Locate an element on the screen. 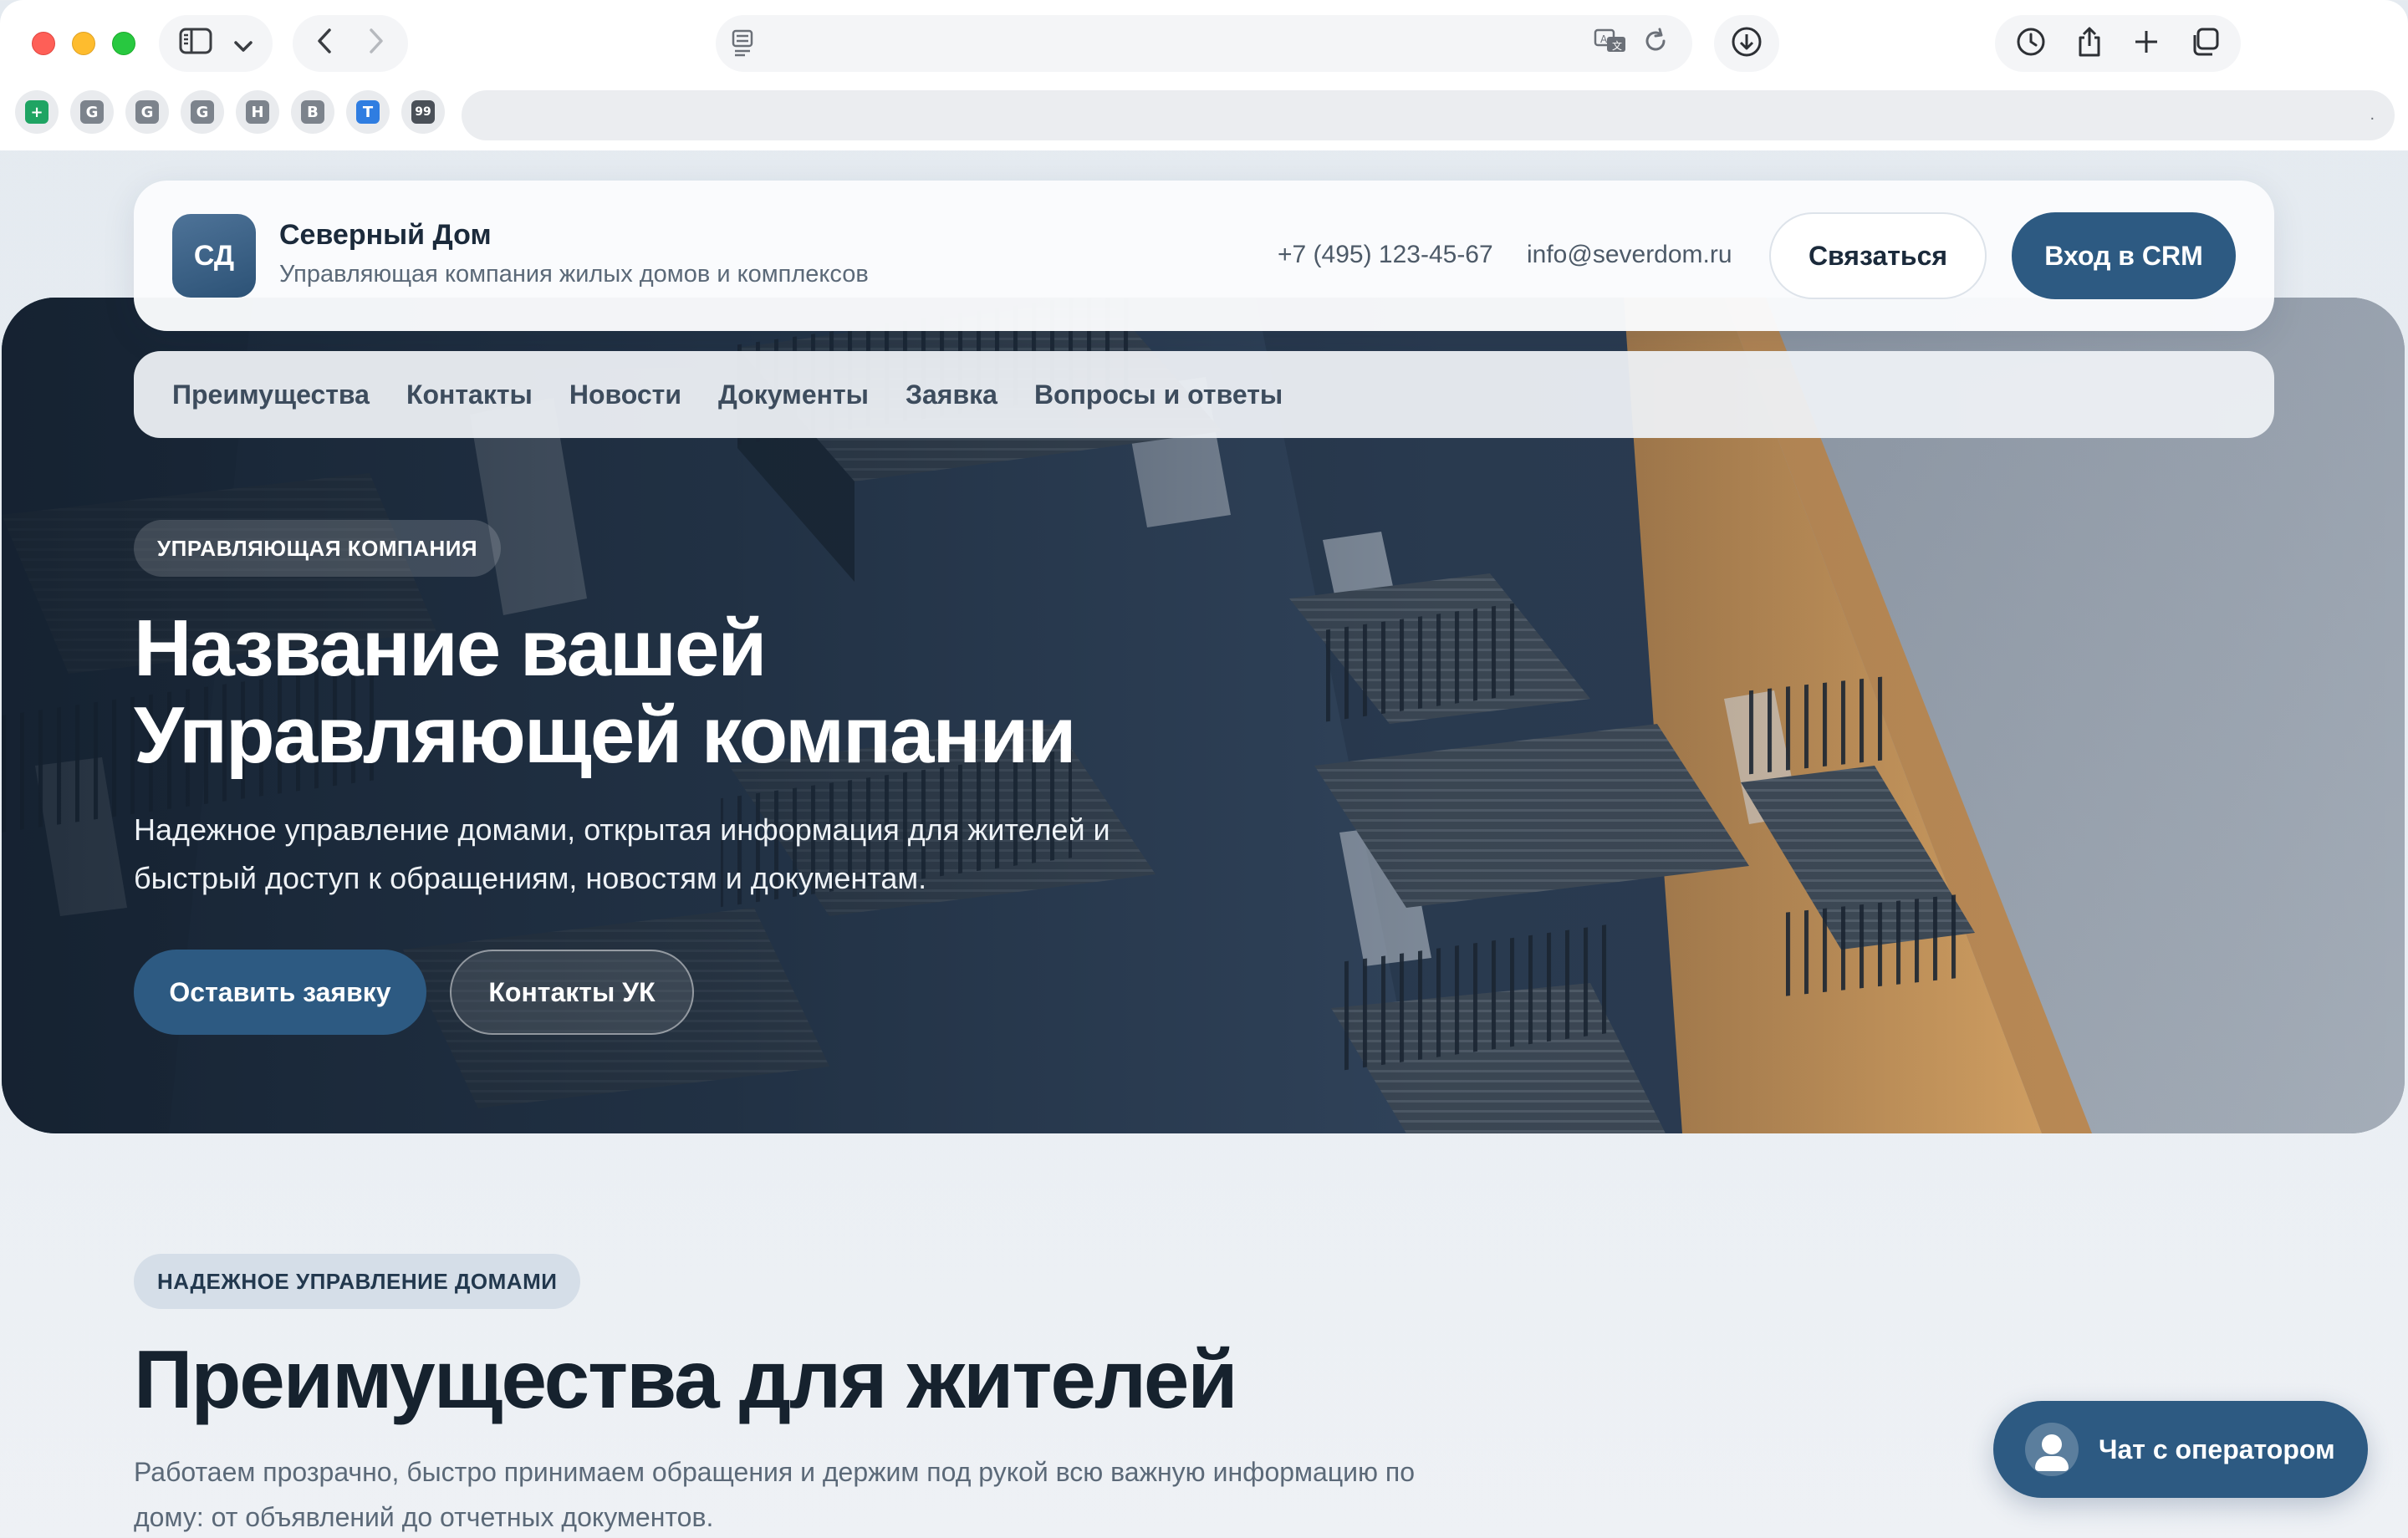 The width and height of the screenshot is (2408, 1538). hero-title-line2: Управляющей компании is located at coordinates (605, 735).